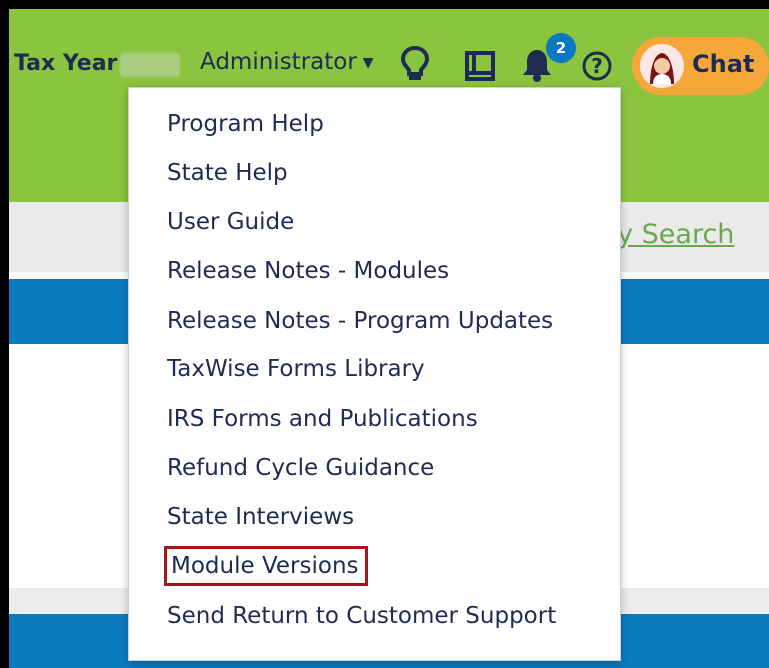  Describe the element at coordinates (561, 48) in the screenshot. I see `notification-badge: 2` at that location.